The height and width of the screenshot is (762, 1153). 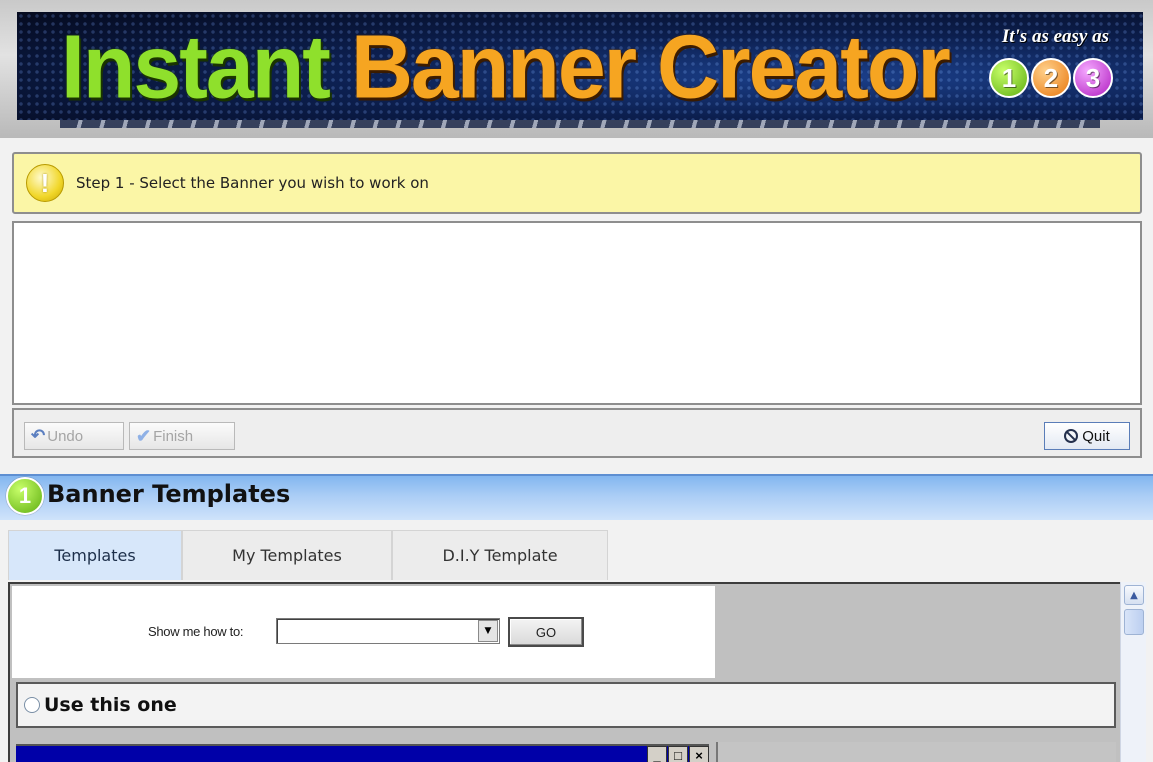 What do you see at coordinates (546, 632) in the screenshot?
I see `go-button: GO` at bounding box center [546, 632].